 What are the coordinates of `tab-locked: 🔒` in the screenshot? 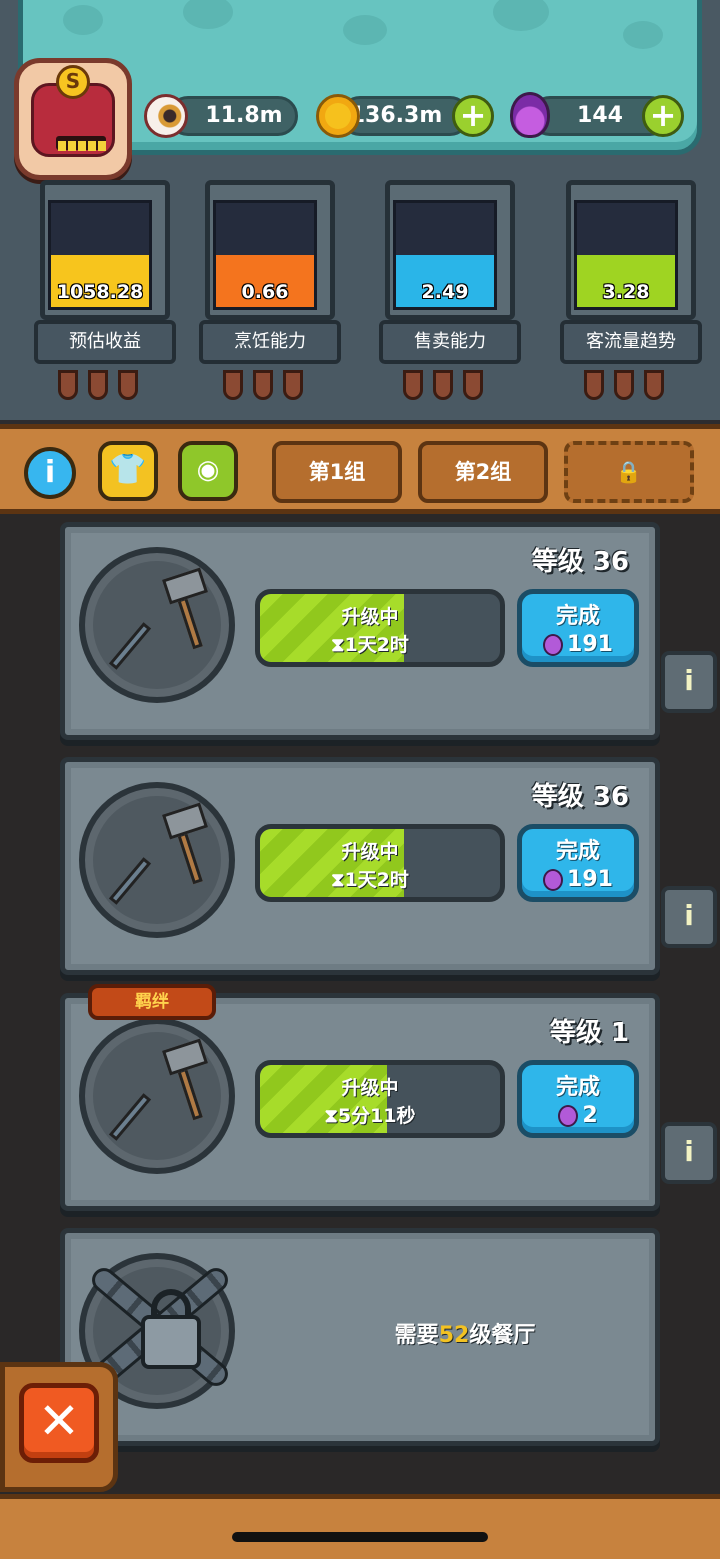 It's located at (629, 472).